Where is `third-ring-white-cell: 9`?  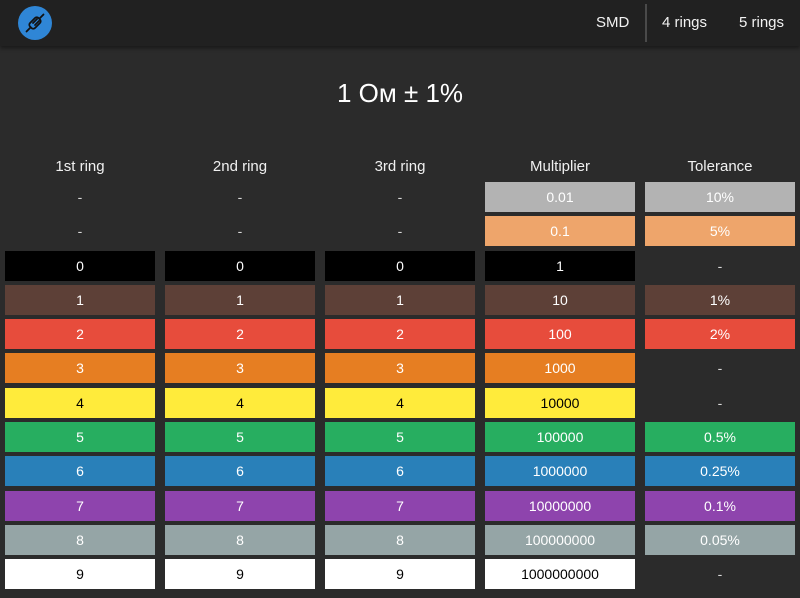
third-ring-white-cell: 9 is located at coordinates (400, 574).